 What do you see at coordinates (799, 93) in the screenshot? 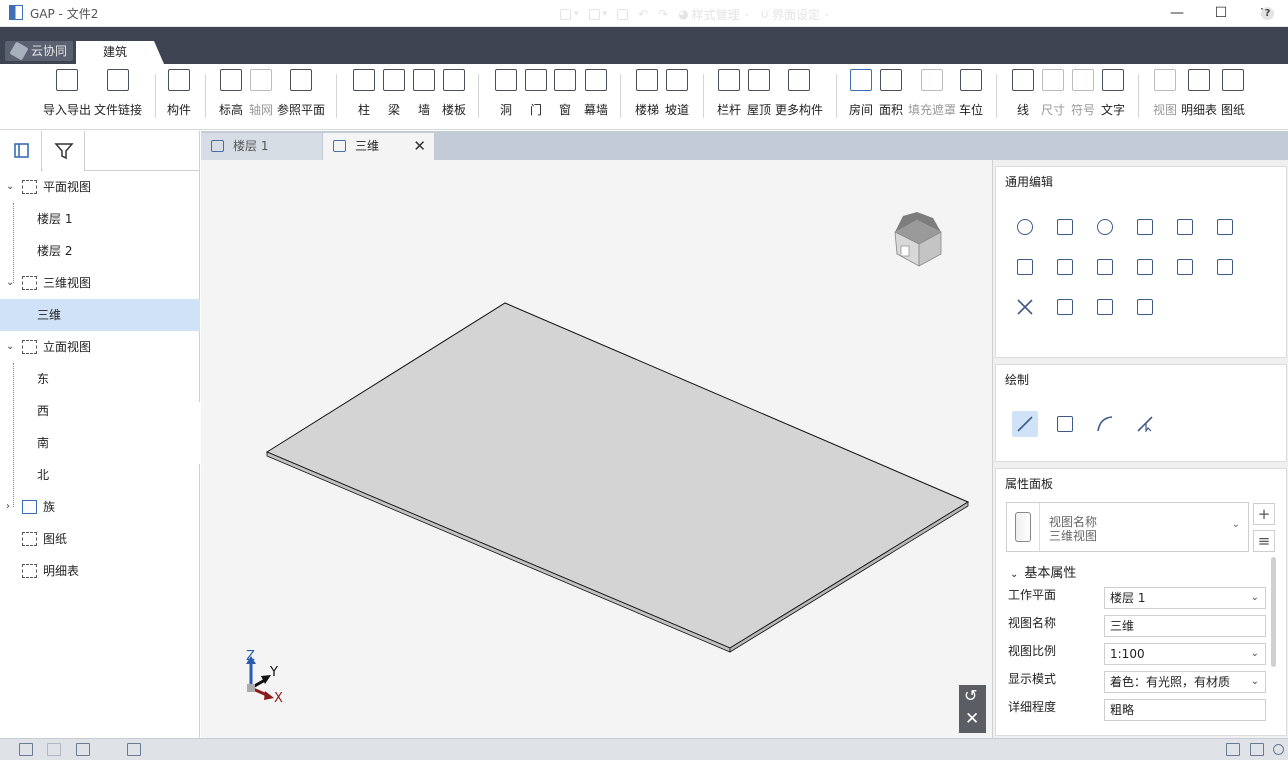
I see `more-components-button: 更多构件` at bounding box center [799, 93].